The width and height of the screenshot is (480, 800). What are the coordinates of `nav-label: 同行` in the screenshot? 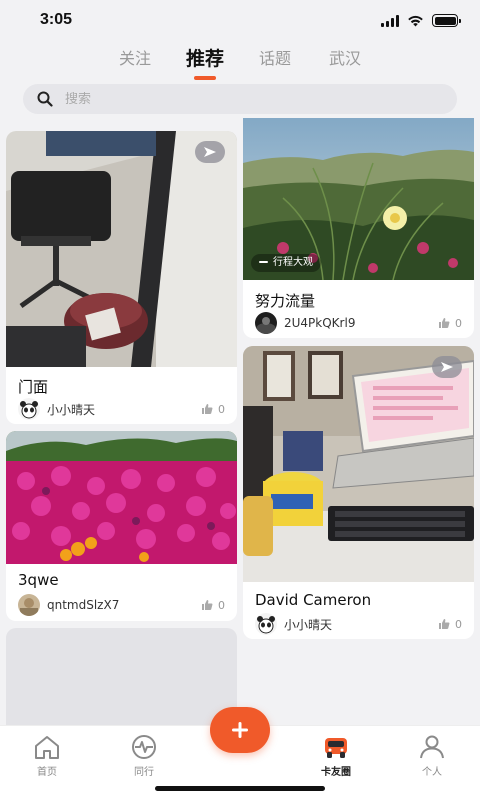 It's located at (144, 772).